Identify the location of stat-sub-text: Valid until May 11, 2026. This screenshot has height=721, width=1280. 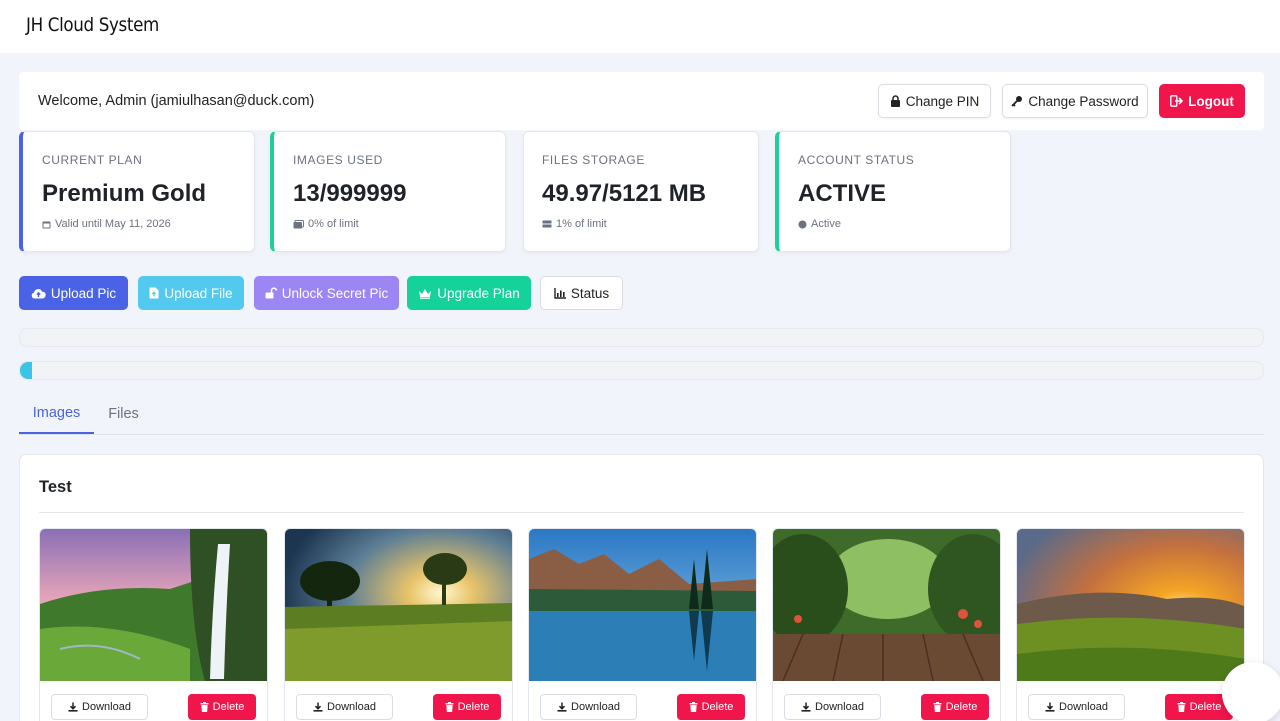
(113, 224).